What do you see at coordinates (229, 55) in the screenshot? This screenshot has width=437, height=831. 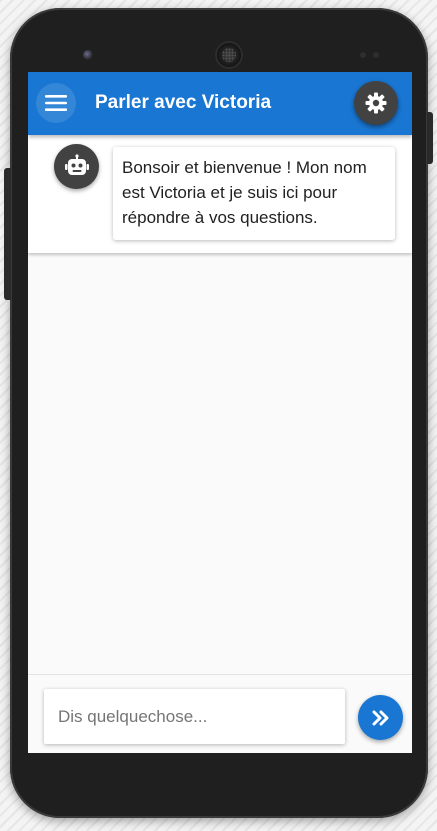 I see `earpiece-speaker` at bounding box center [229, 55].